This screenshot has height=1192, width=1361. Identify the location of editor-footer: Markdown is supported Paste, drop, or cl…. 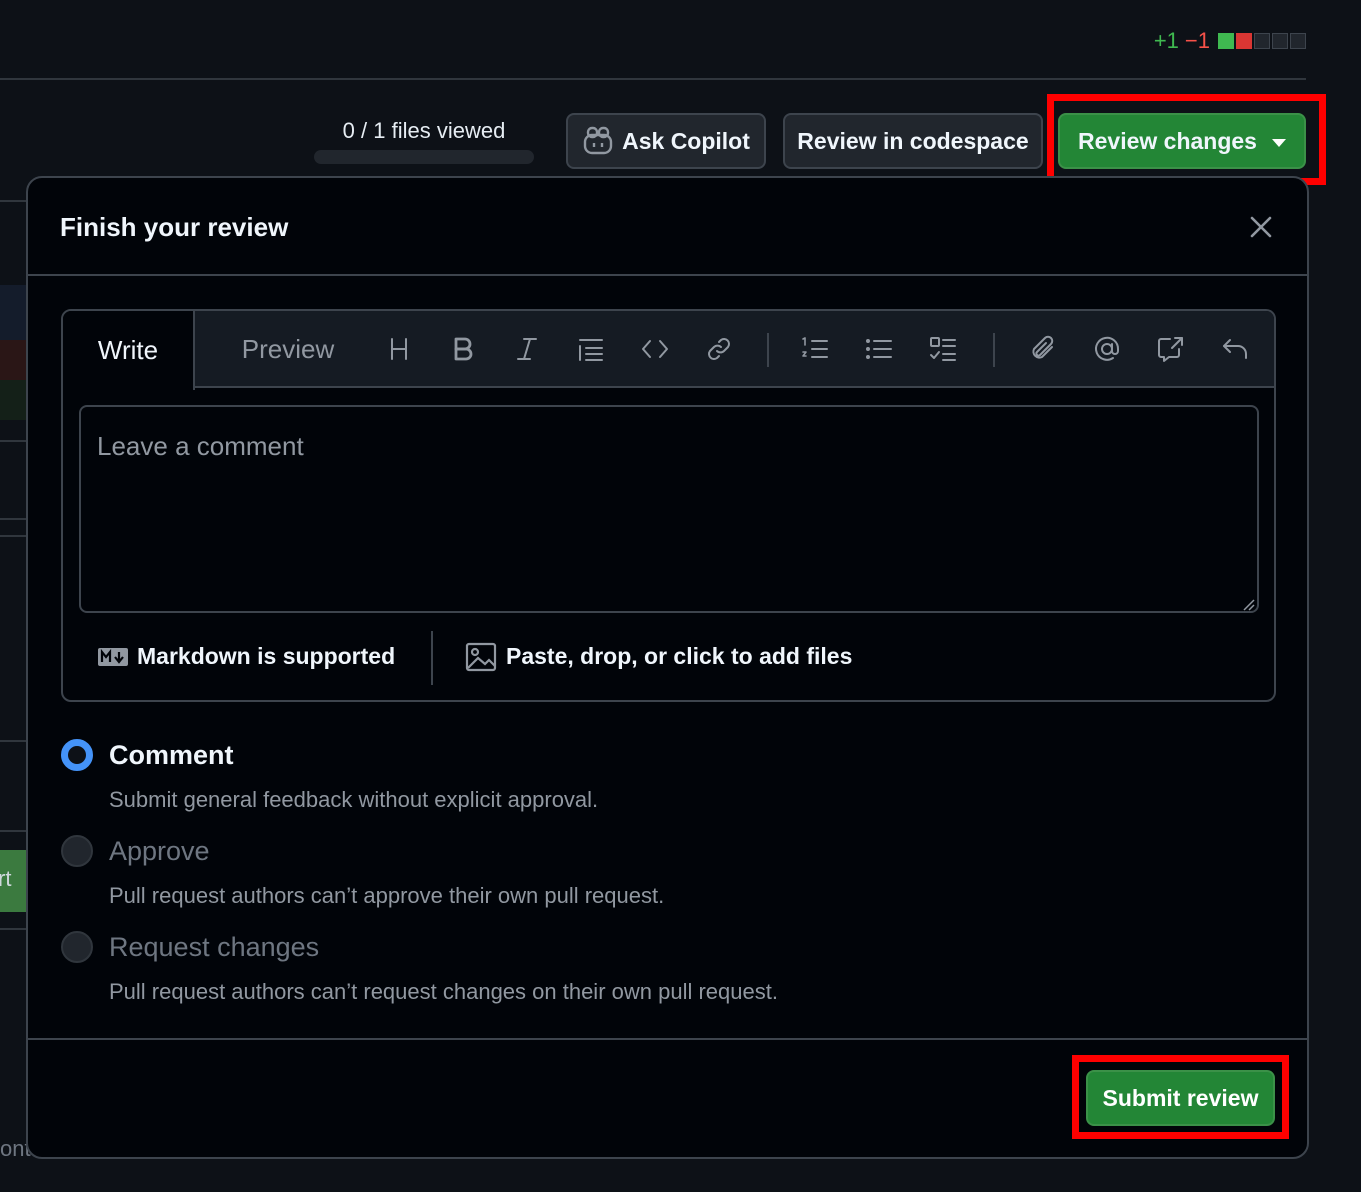
(668, 657).